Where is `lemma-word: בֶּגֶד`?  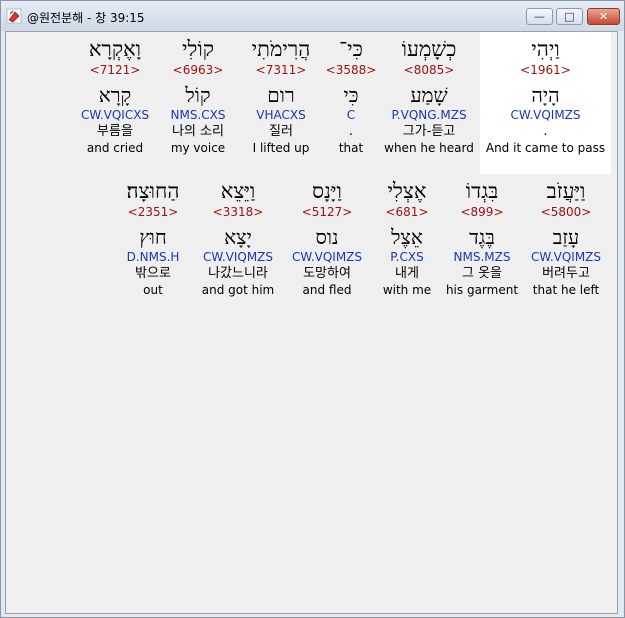 lemma-word: בֶּגֶד is located at coordinates (482, 237).